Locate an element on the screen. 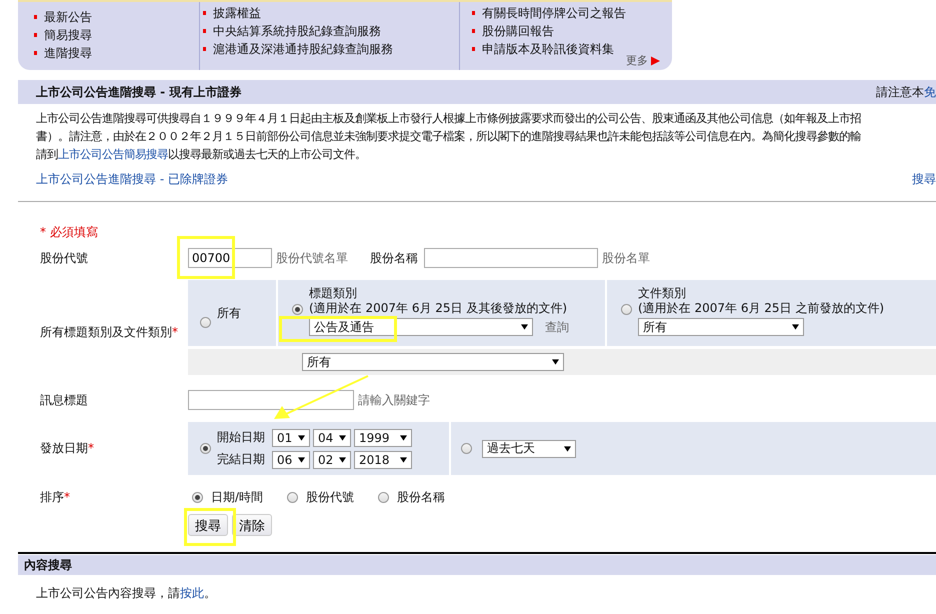 Image resolution: width=936 pixels, height=614 pixels. category-select: 公告及通告 is located at coordinates (421, 327).